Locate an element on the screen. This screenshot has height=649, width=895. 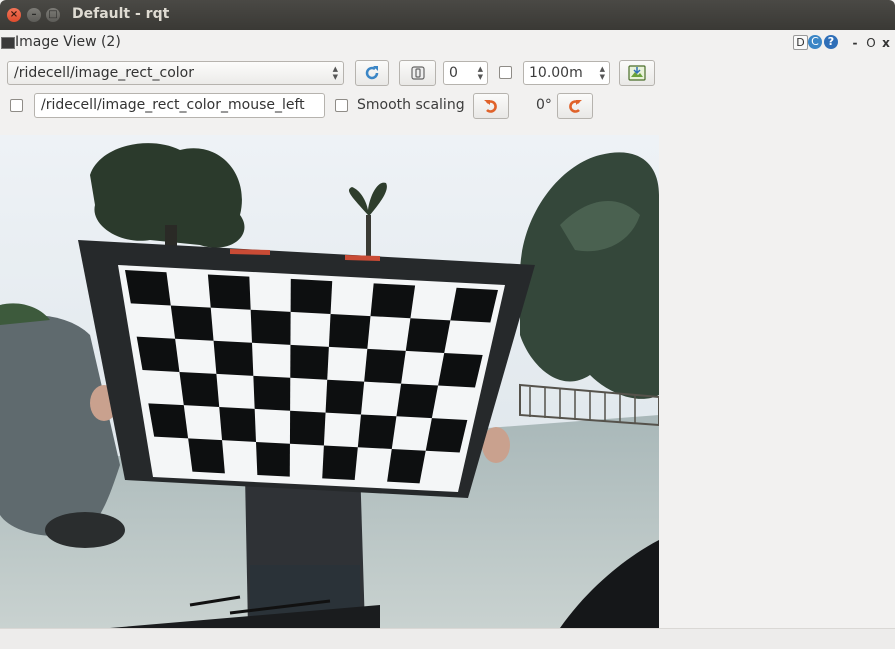
rotation-label: 0° is located at coordinates (544, 105).